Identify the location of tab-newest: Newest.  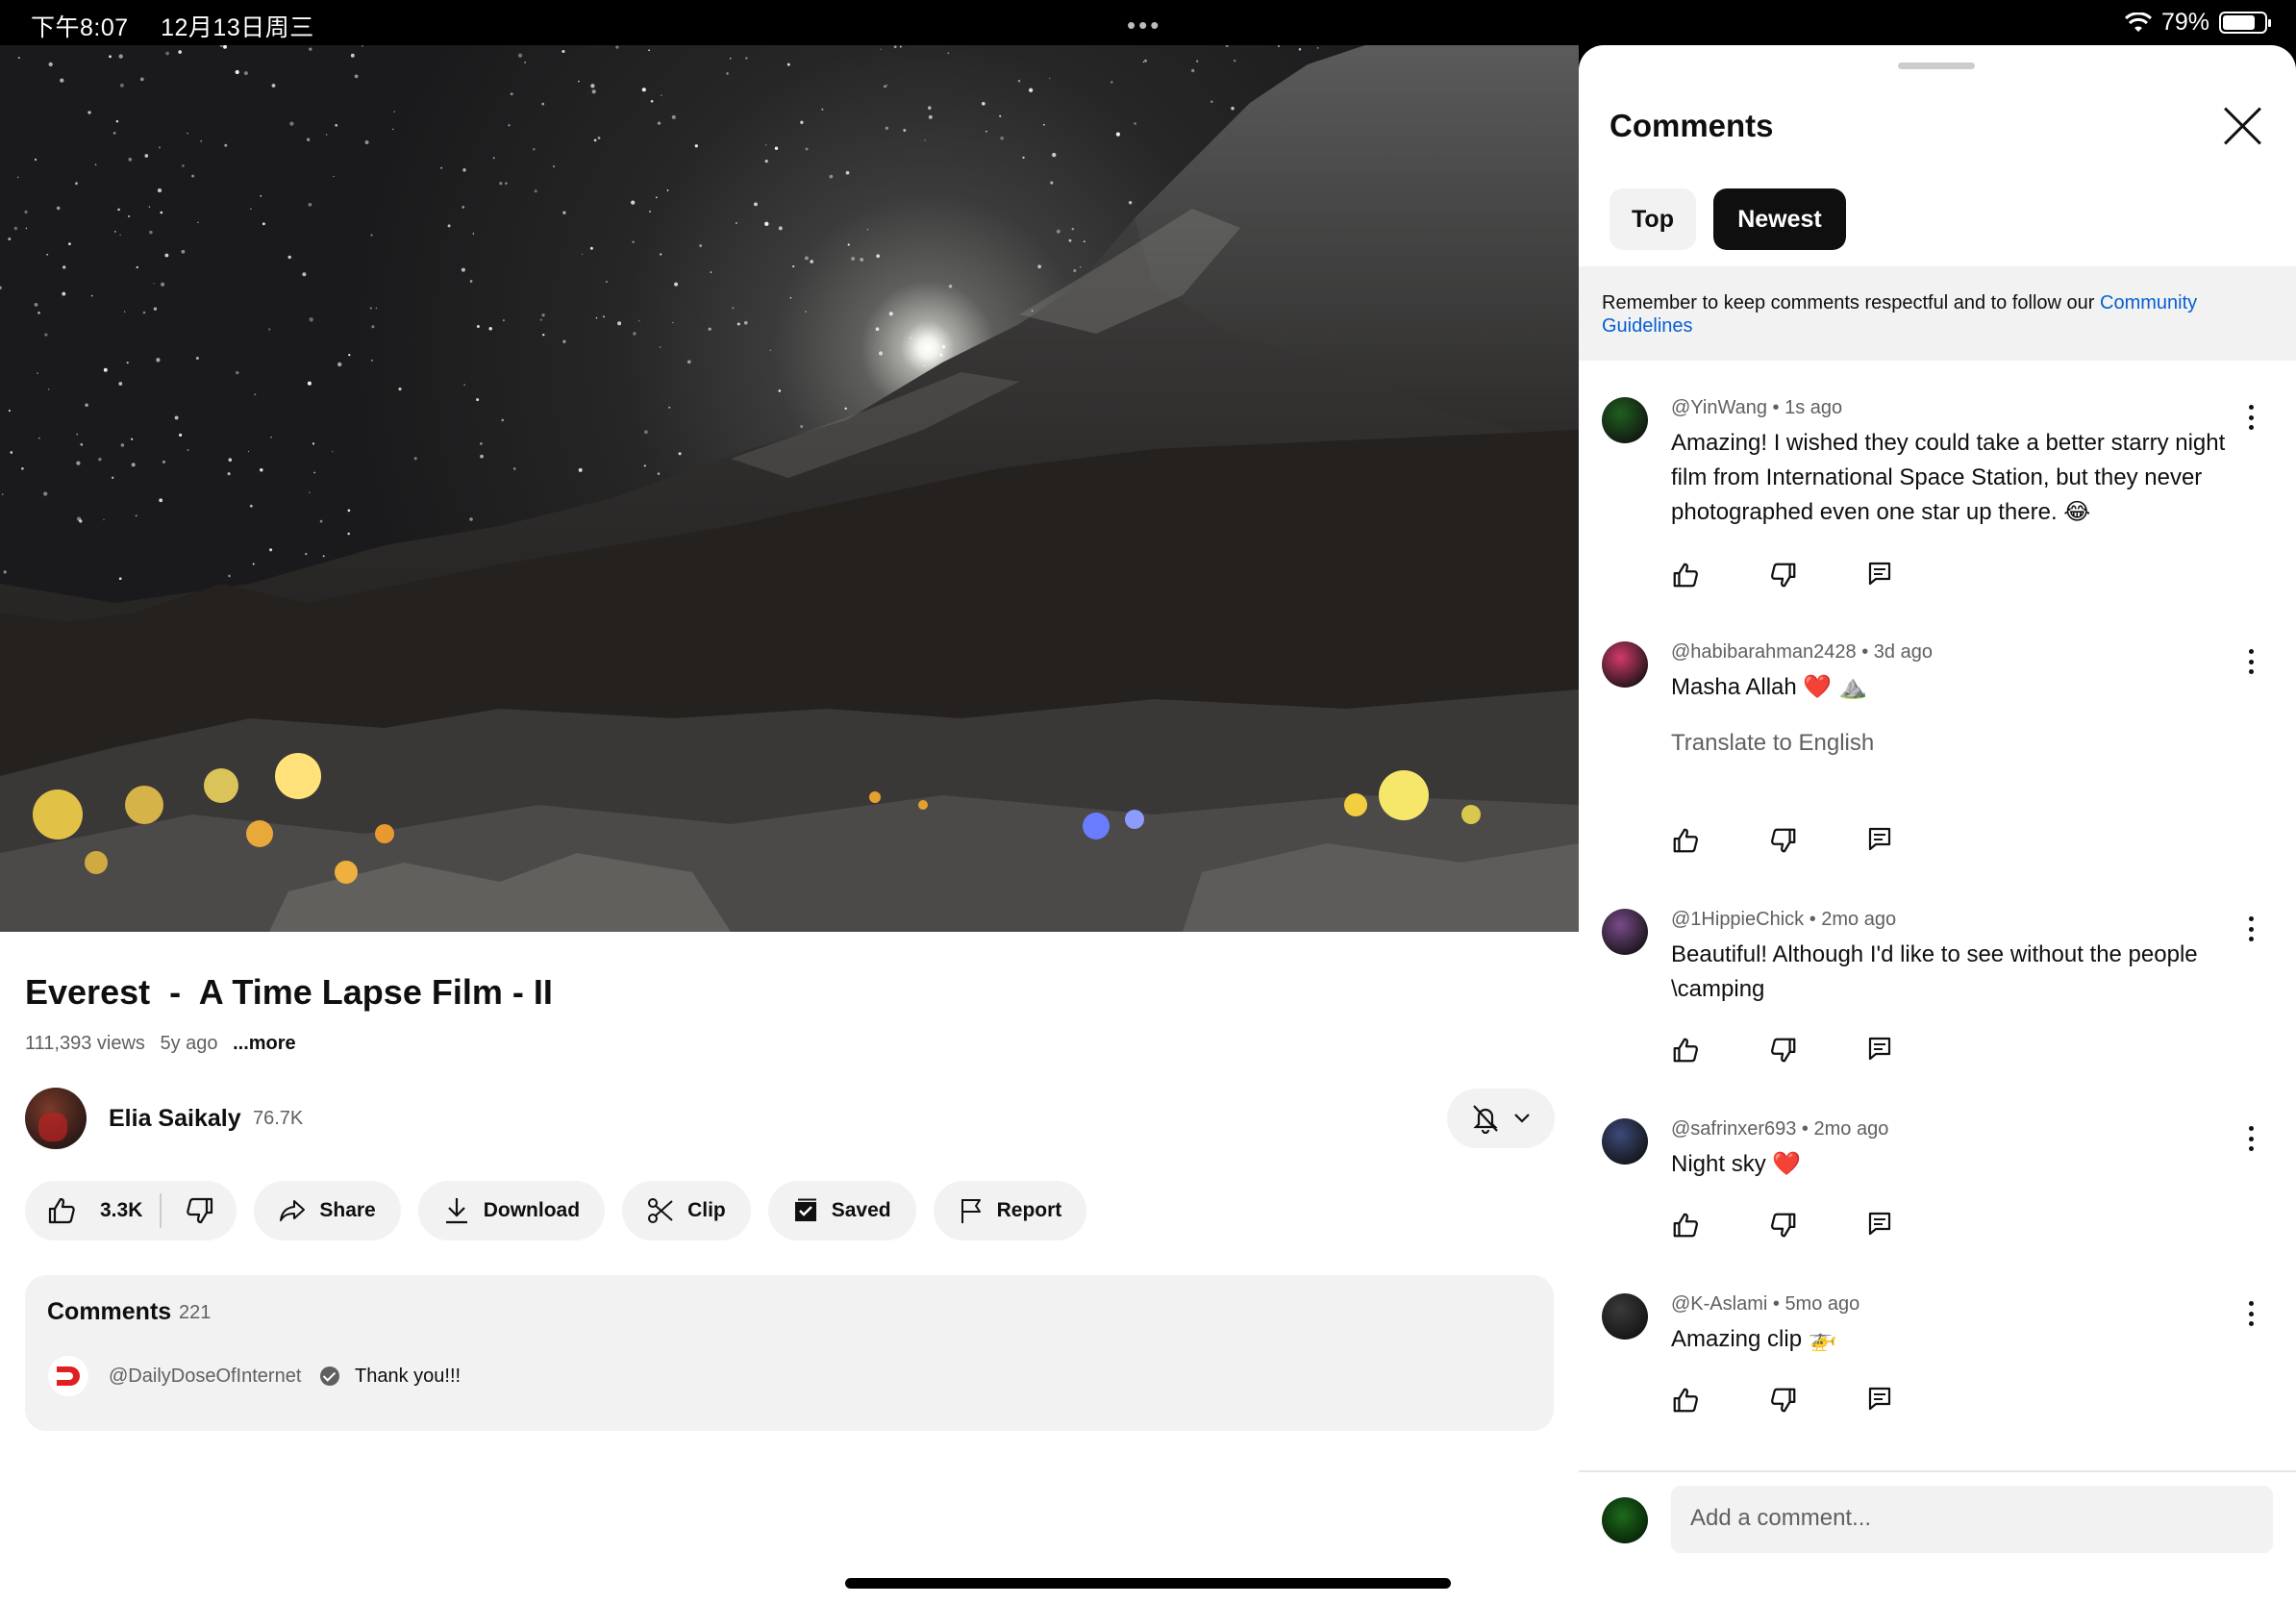
(1779, 219).